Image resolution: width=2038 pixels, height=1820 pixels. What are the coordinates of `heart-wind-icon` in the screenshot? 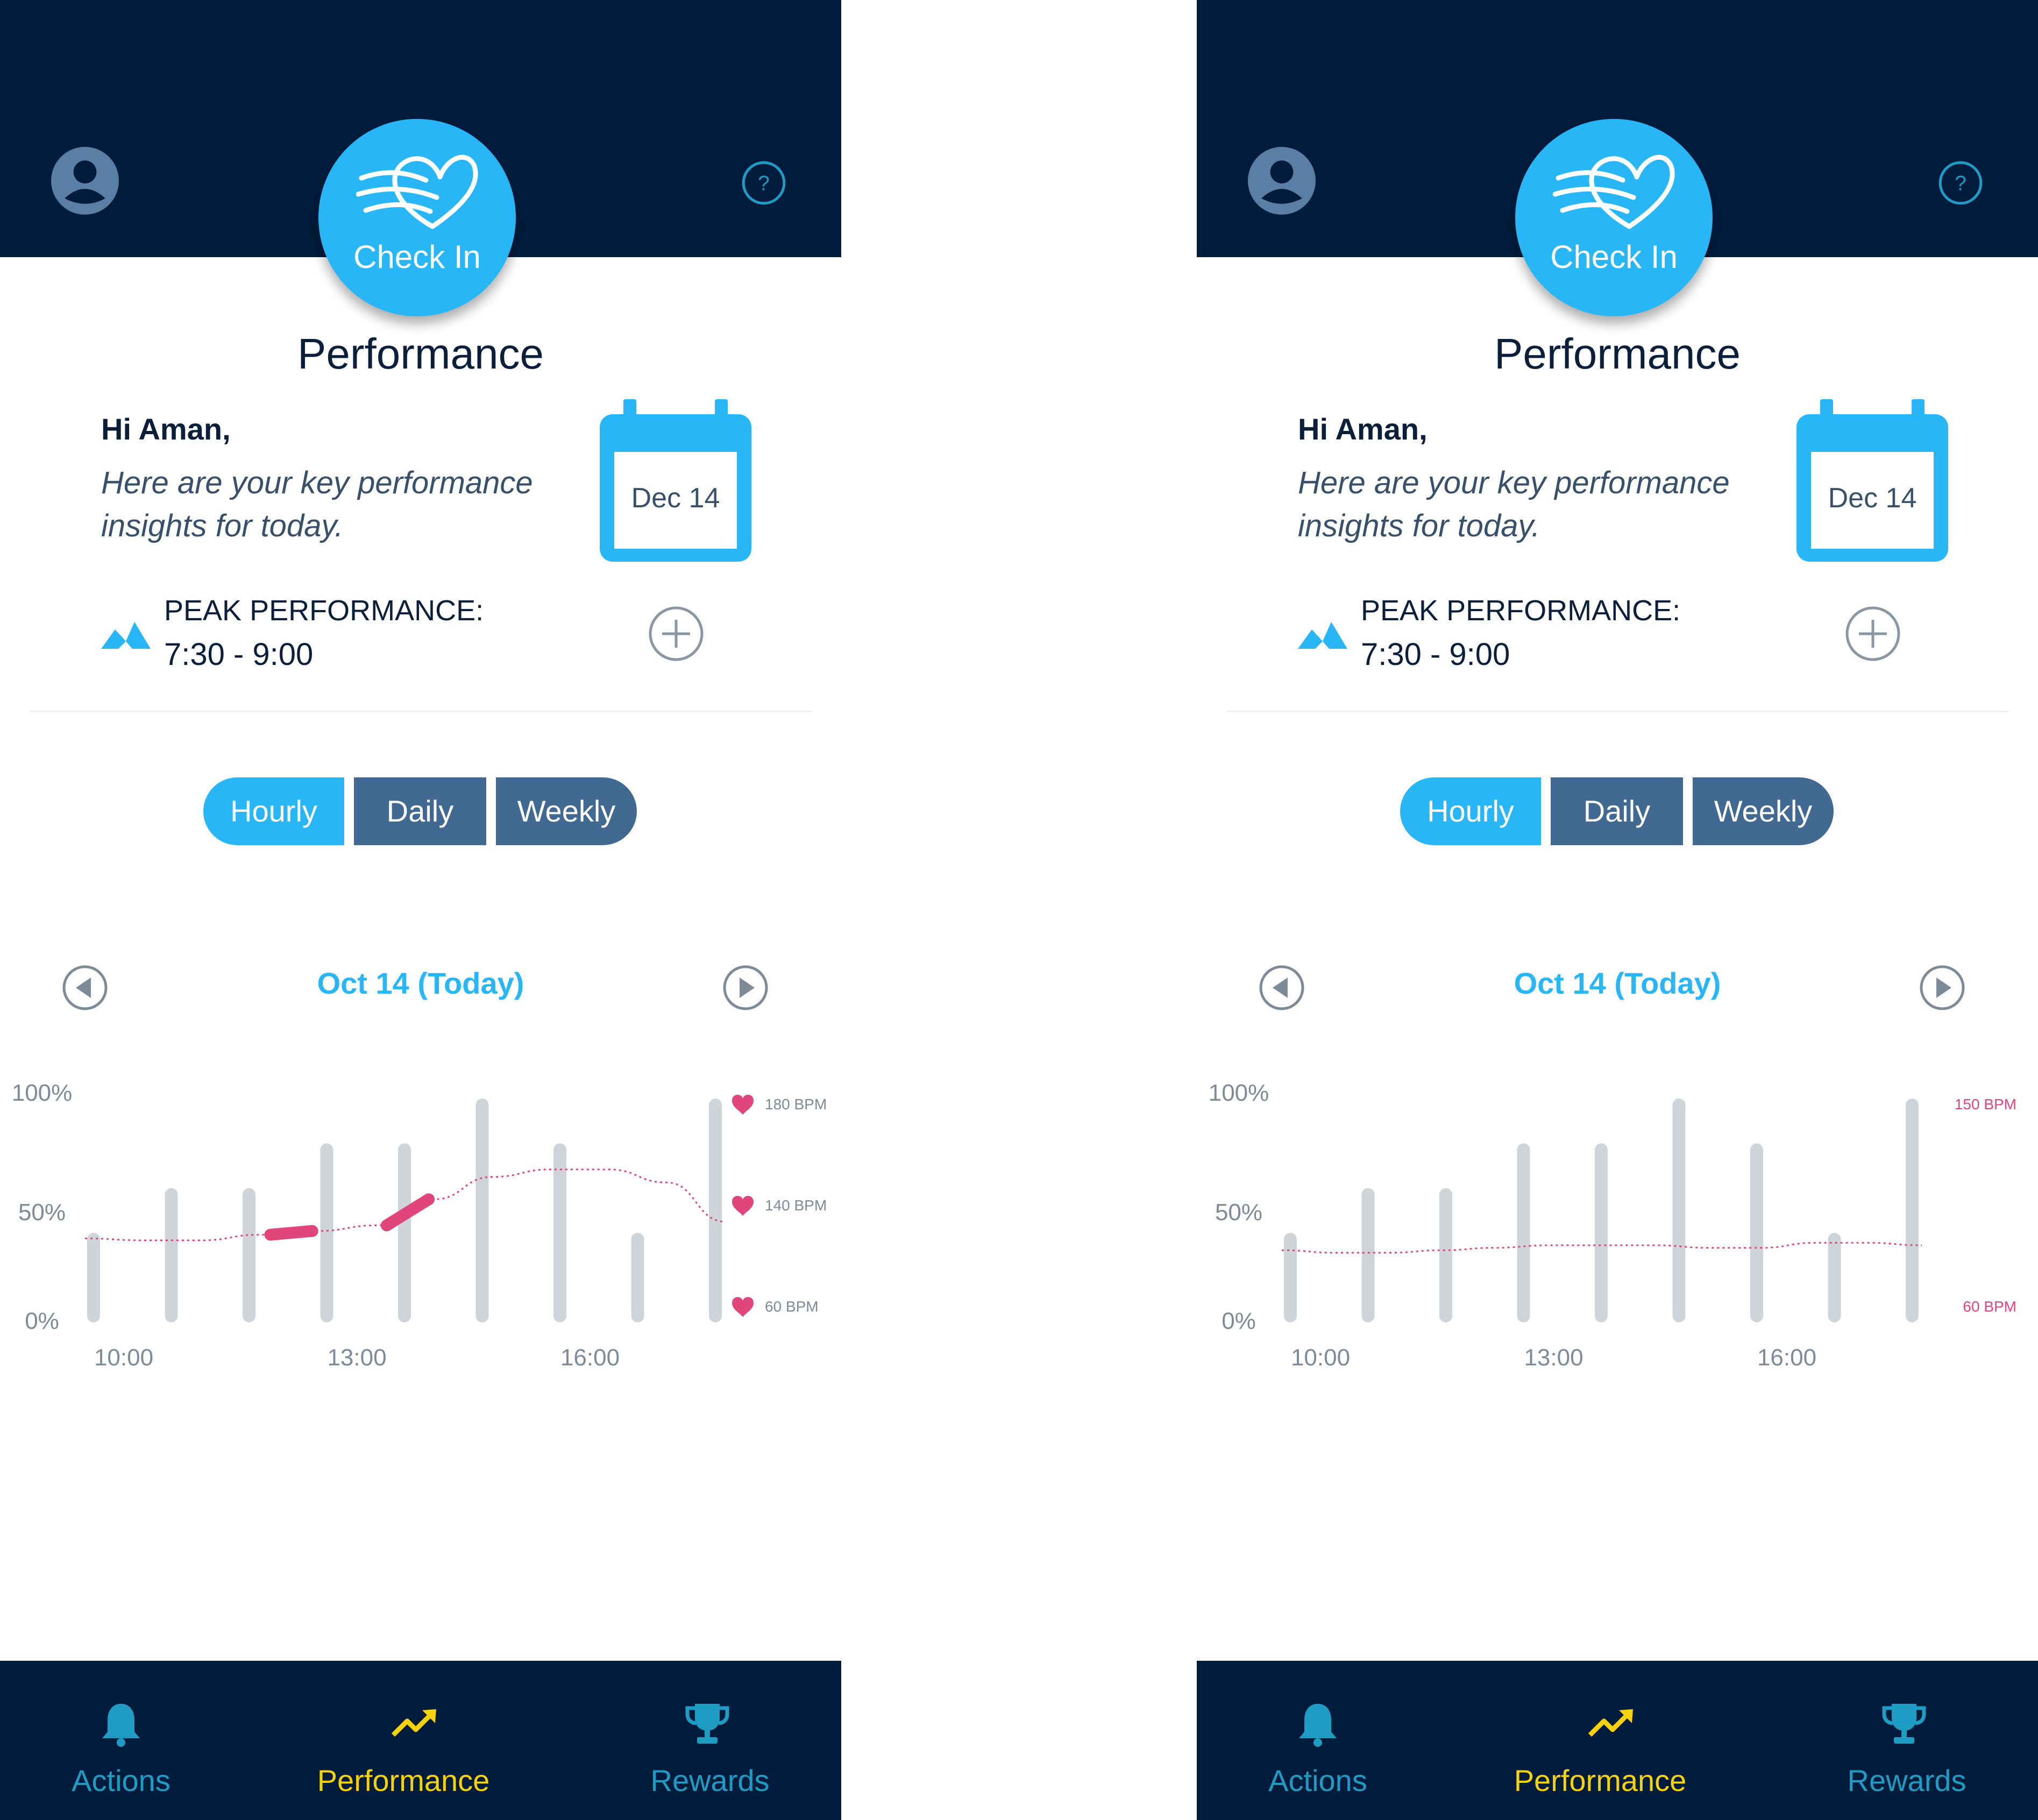 It's located at (1614, 192).